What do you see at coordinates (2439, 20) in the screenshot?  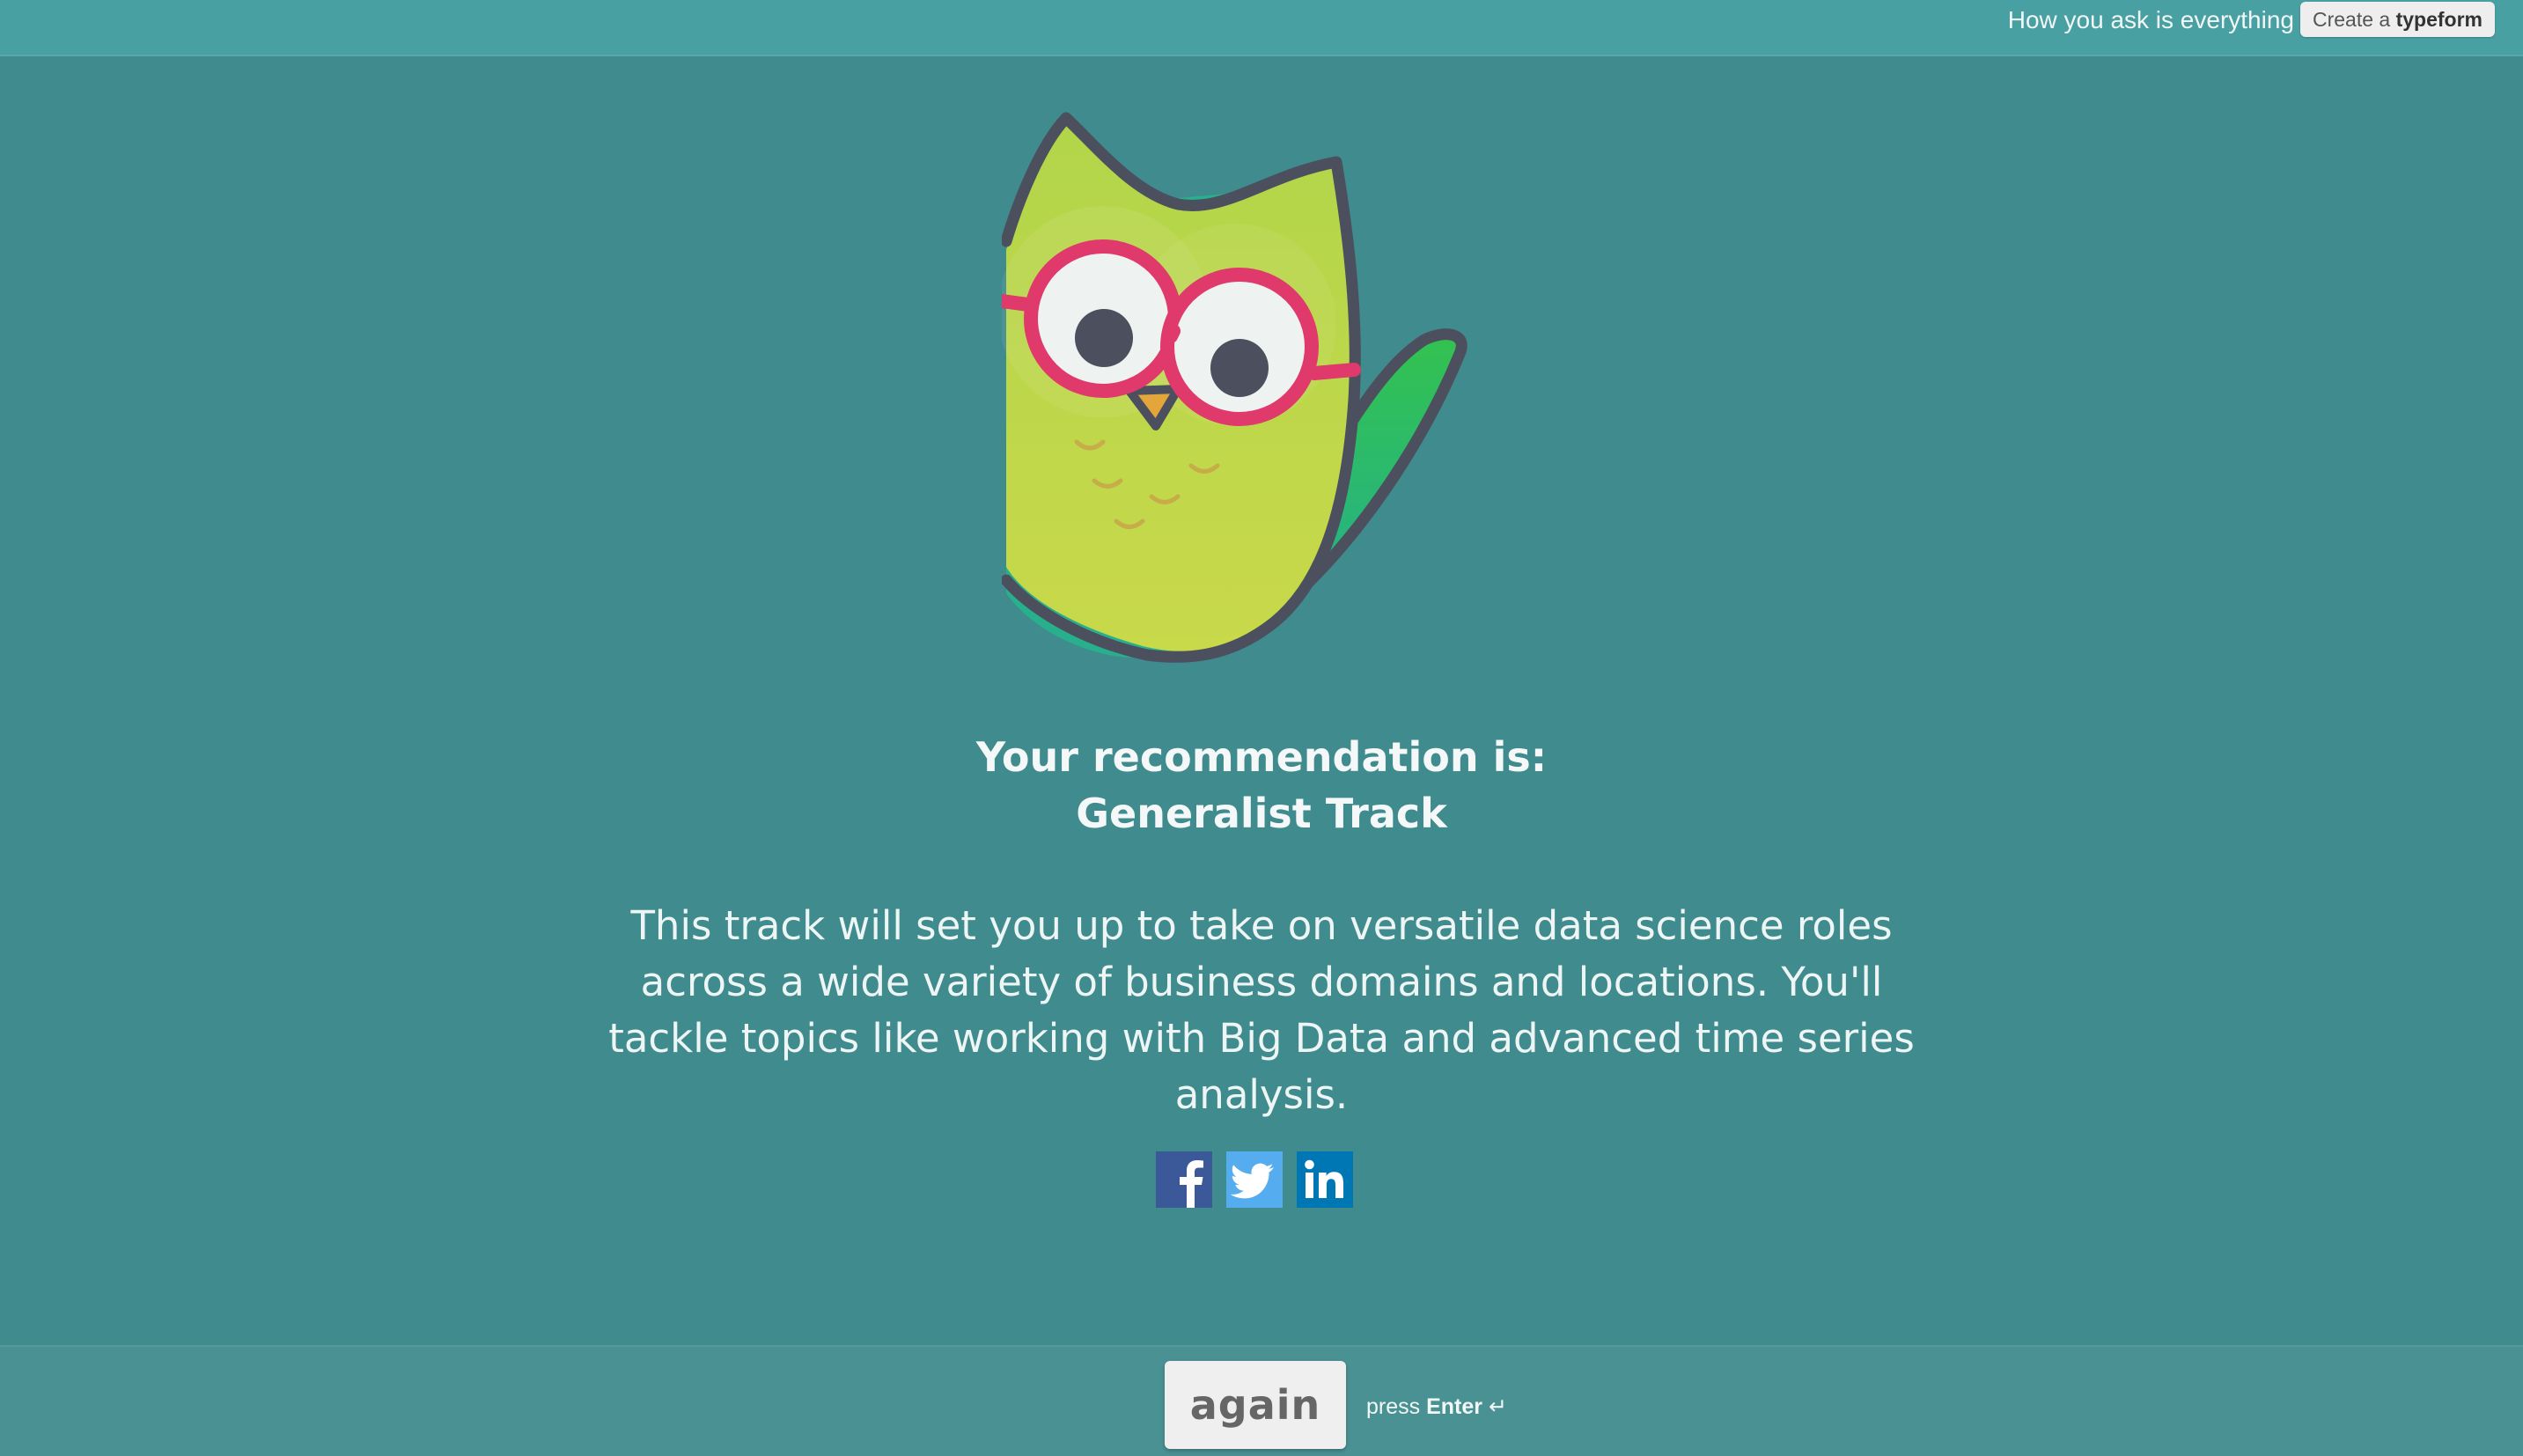 I see `typeform-brand: typeform` at bounding box center [2439, 20].